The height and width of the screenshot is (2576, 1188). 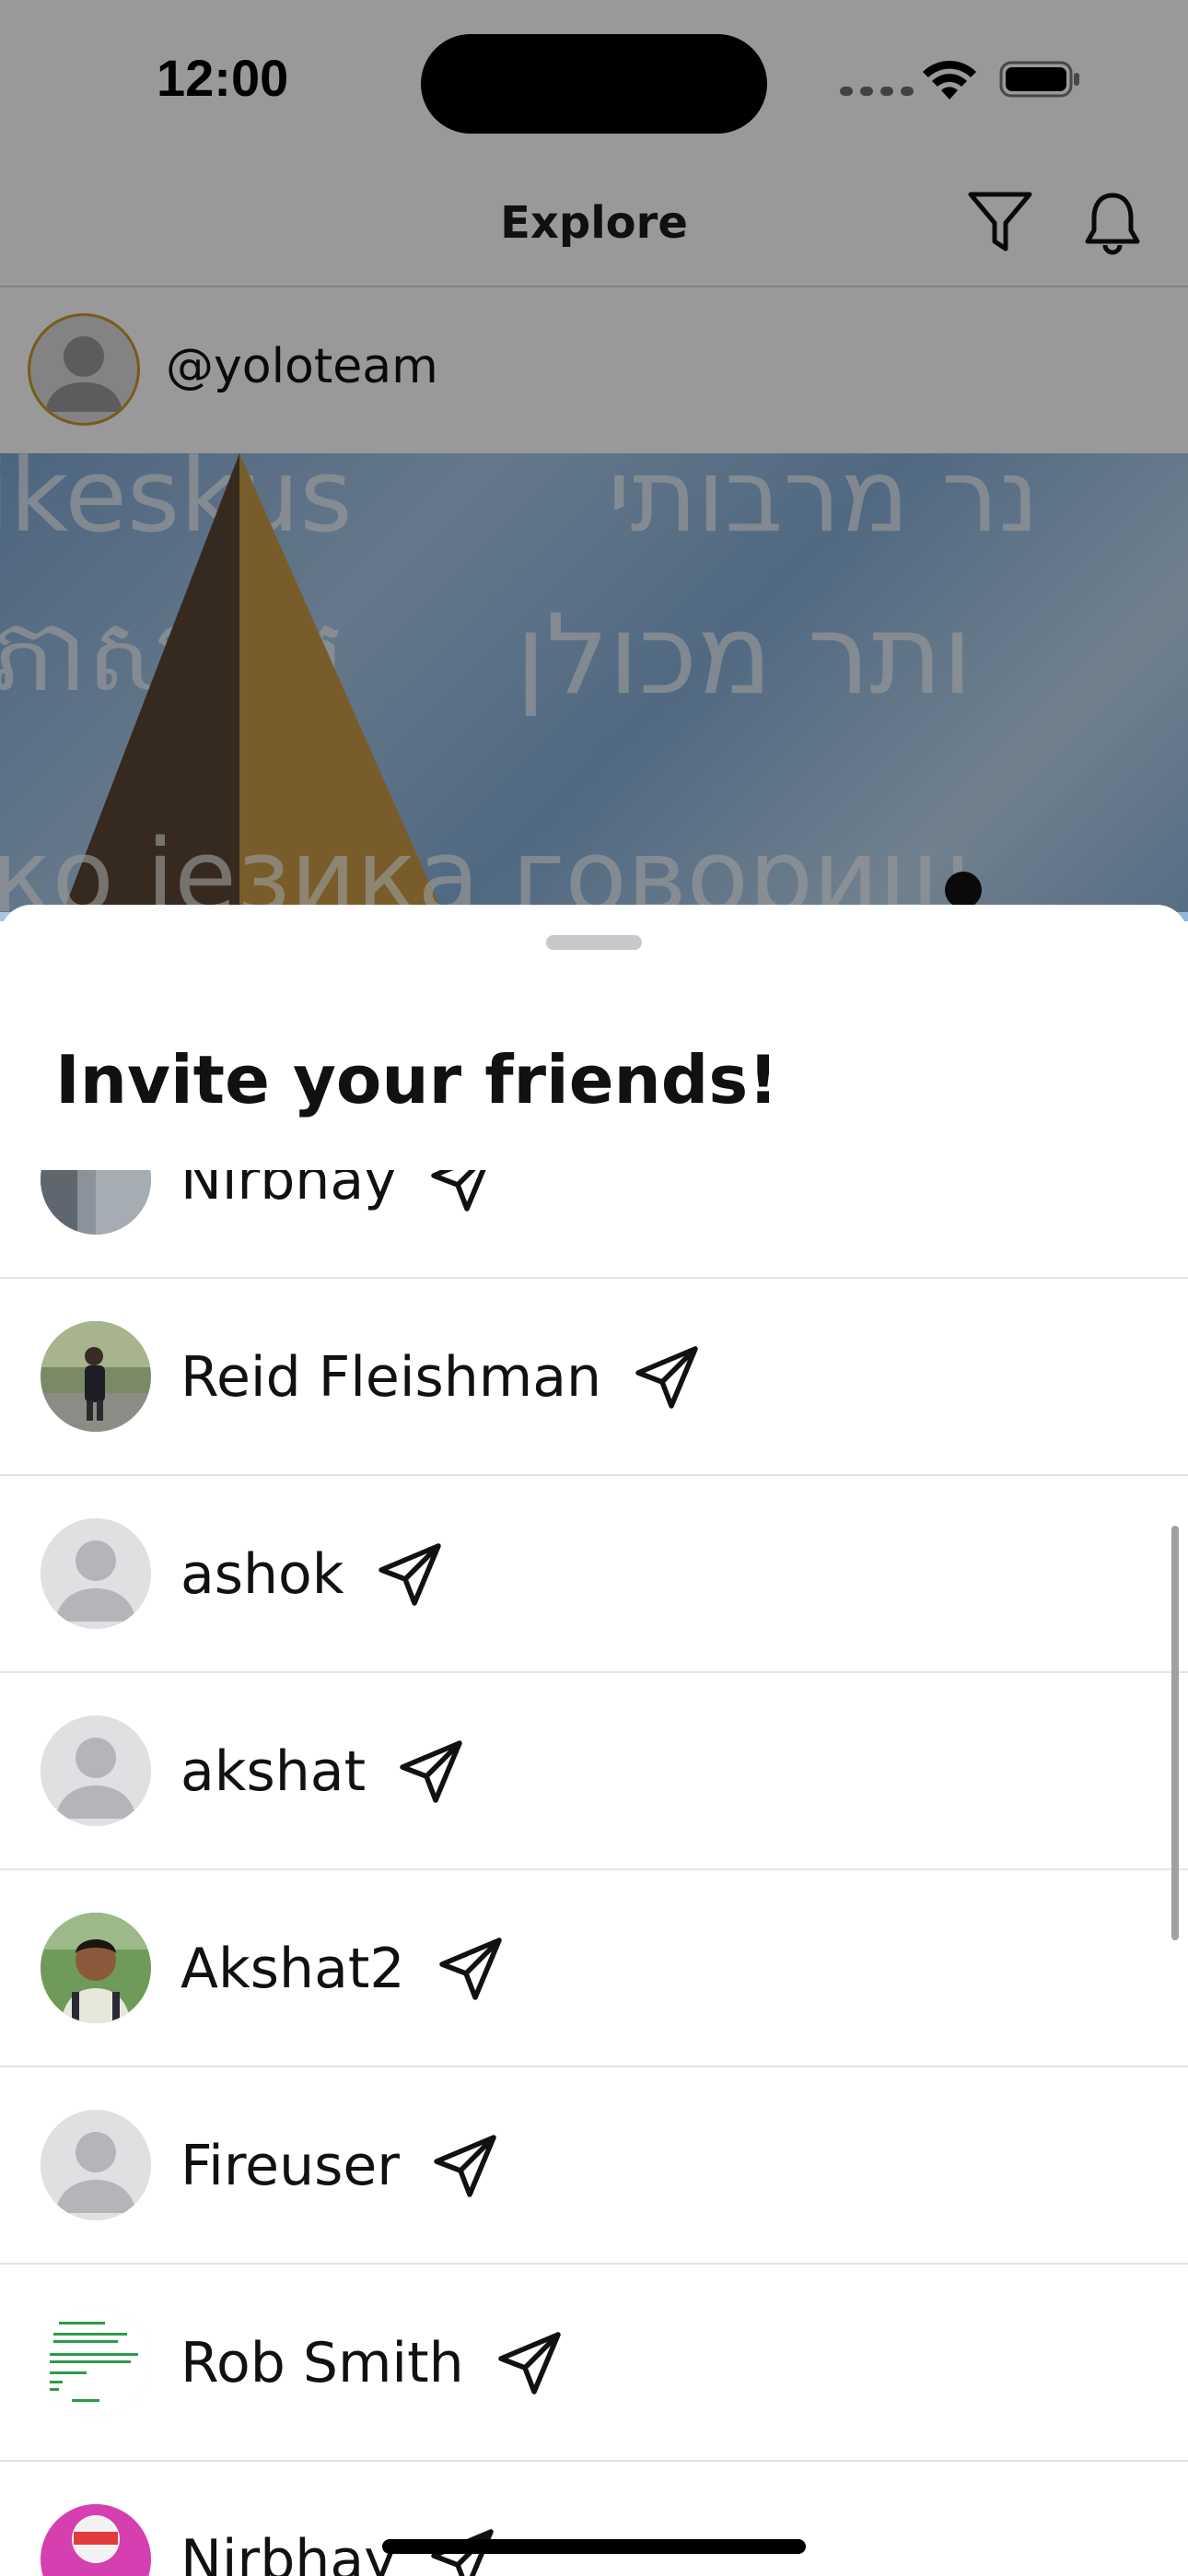 What do you see at coordinates (1175, 1733) in the screenshot?
I see `scroll-indicator` at bounding box center [1175, 1733].